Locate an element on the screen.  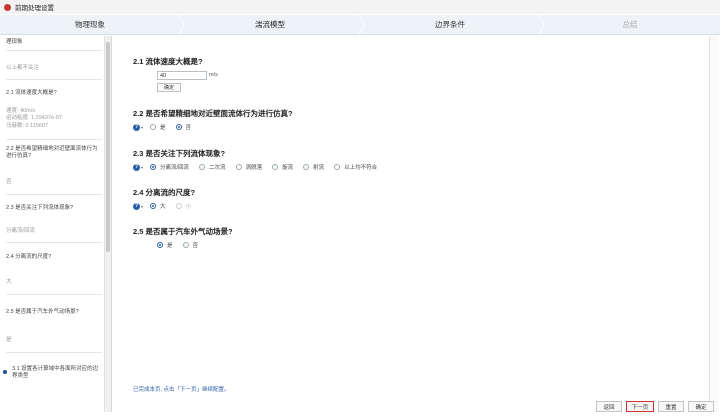
radio-jet is located at coordinates (306, 167).